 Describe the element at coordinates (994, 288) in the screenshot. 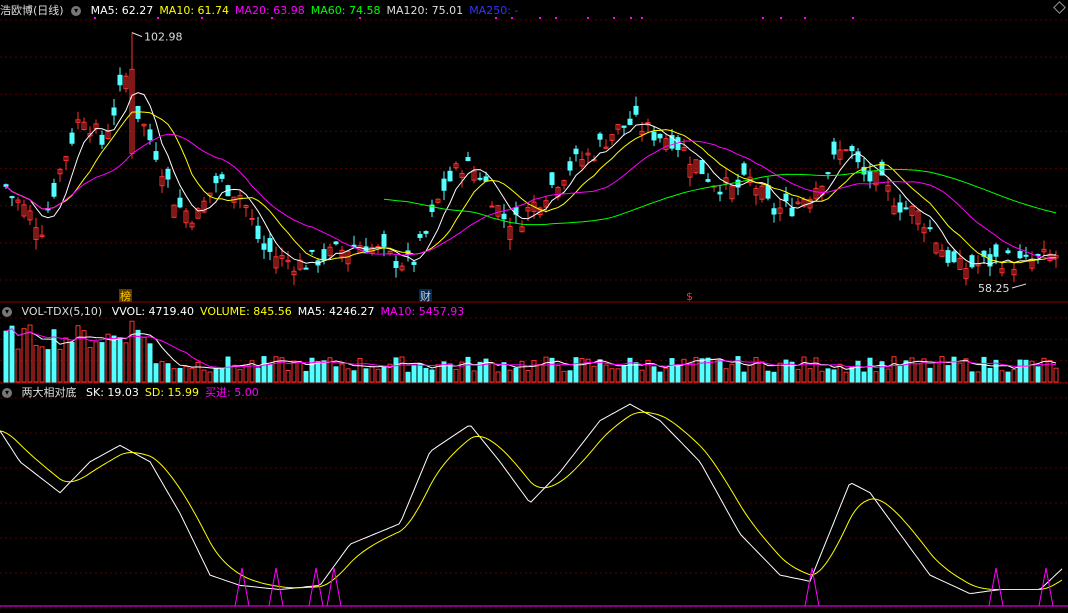

I see `low-price-label: 58.25` at that location.